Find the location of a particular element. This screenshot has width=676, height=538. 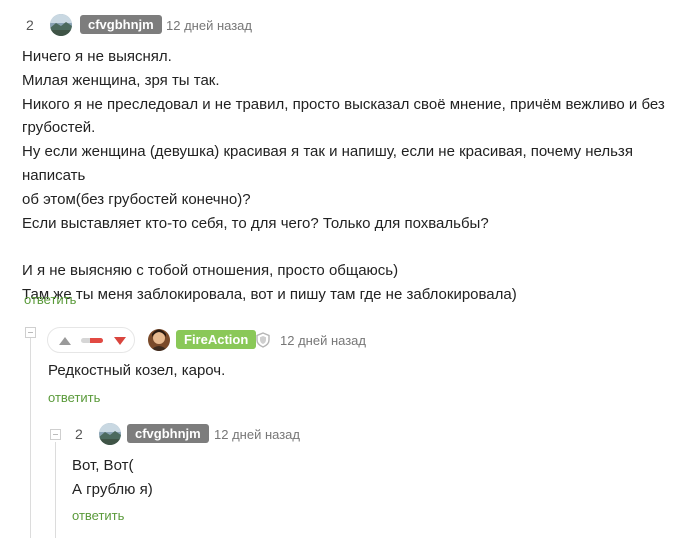

avatar-portrait-icon is located at coordinates (159, 340).